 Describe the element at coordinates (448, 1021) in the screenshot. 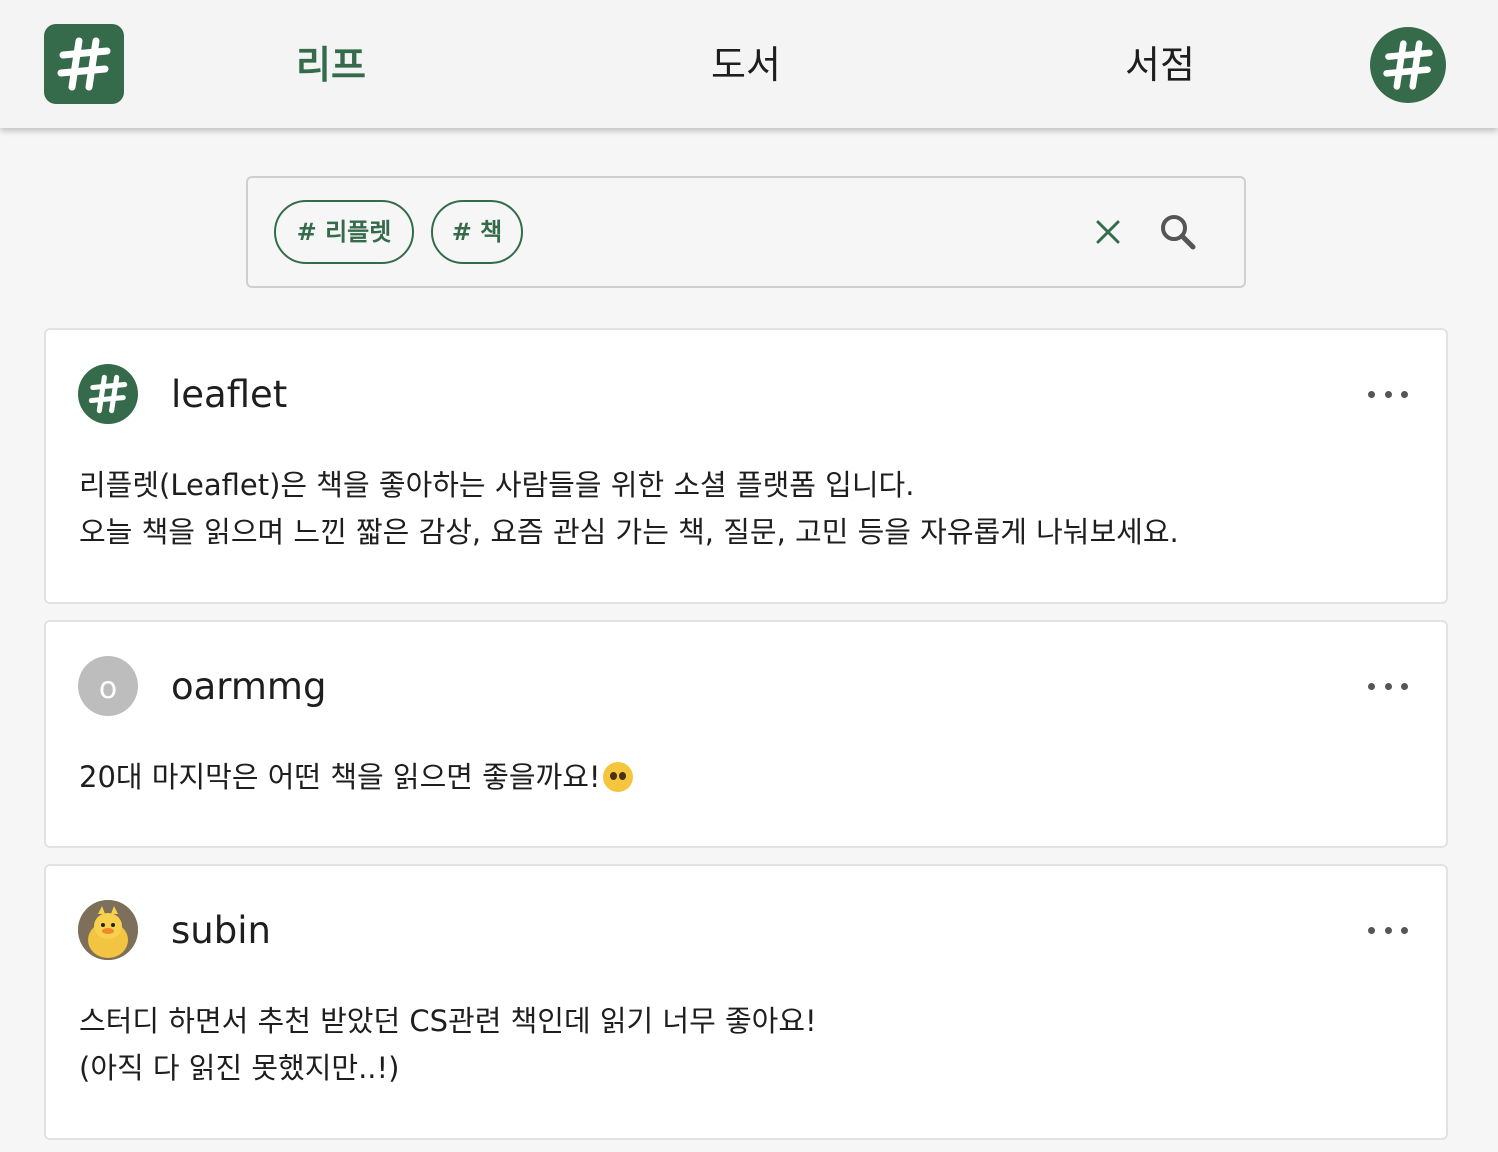

I see `post-line: 스터디 하면서 추천 받았던 CS관련 책인데 읽기 너무 좋아요!` at that location.